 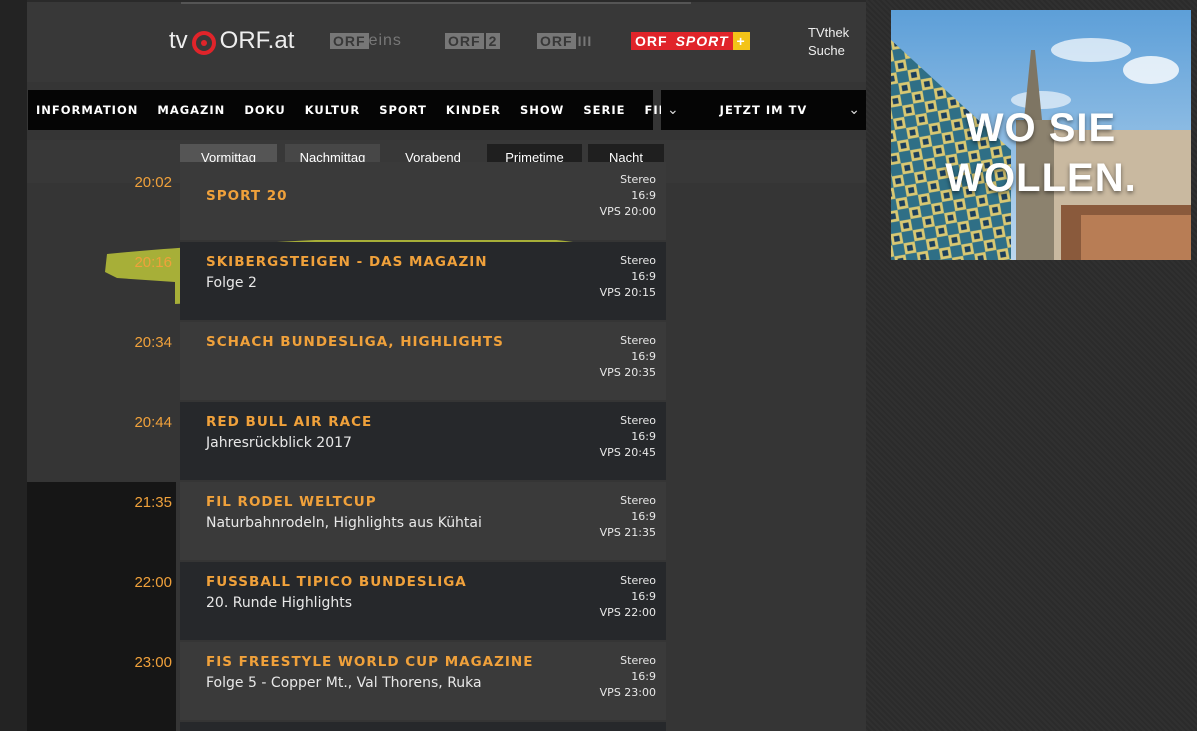 What do you see at coordinates (493, 41) in the screenshot?
I see `orf2-number: 2` at bounding box center [493, 41].